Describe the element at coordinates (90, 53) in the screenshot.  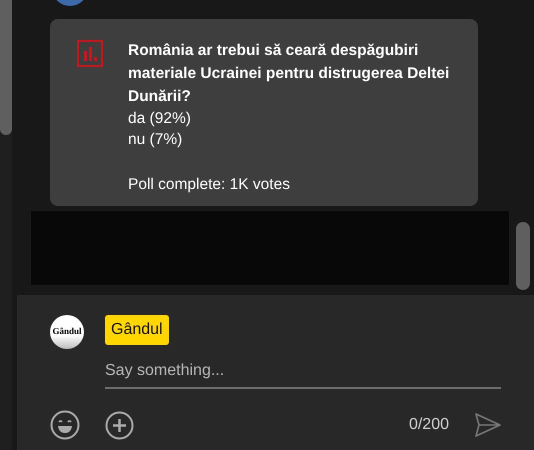
I see `poll-icon` at that location.